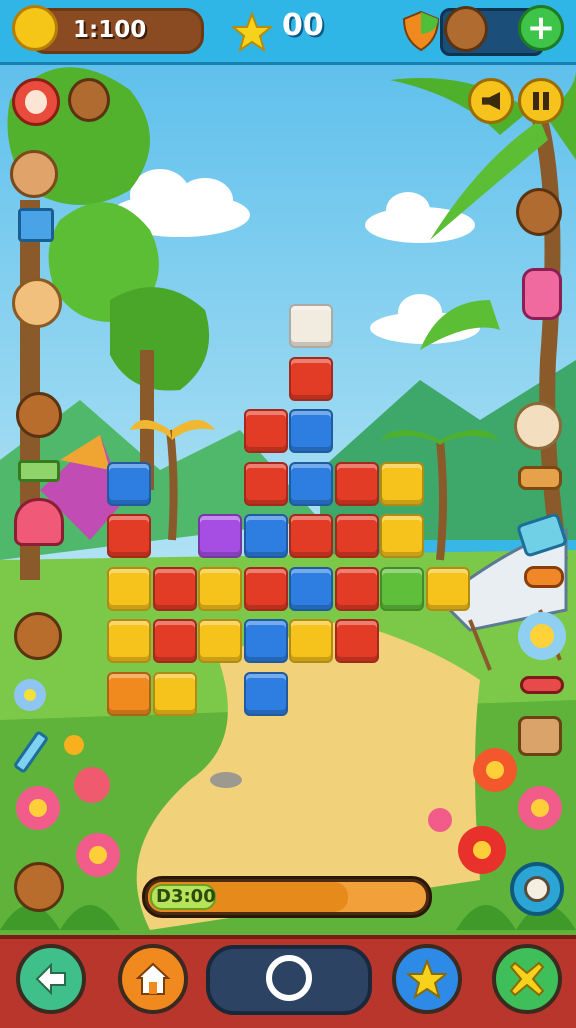 The image size is (576, 1028). I want to click on tile-green, so click(402, 588).